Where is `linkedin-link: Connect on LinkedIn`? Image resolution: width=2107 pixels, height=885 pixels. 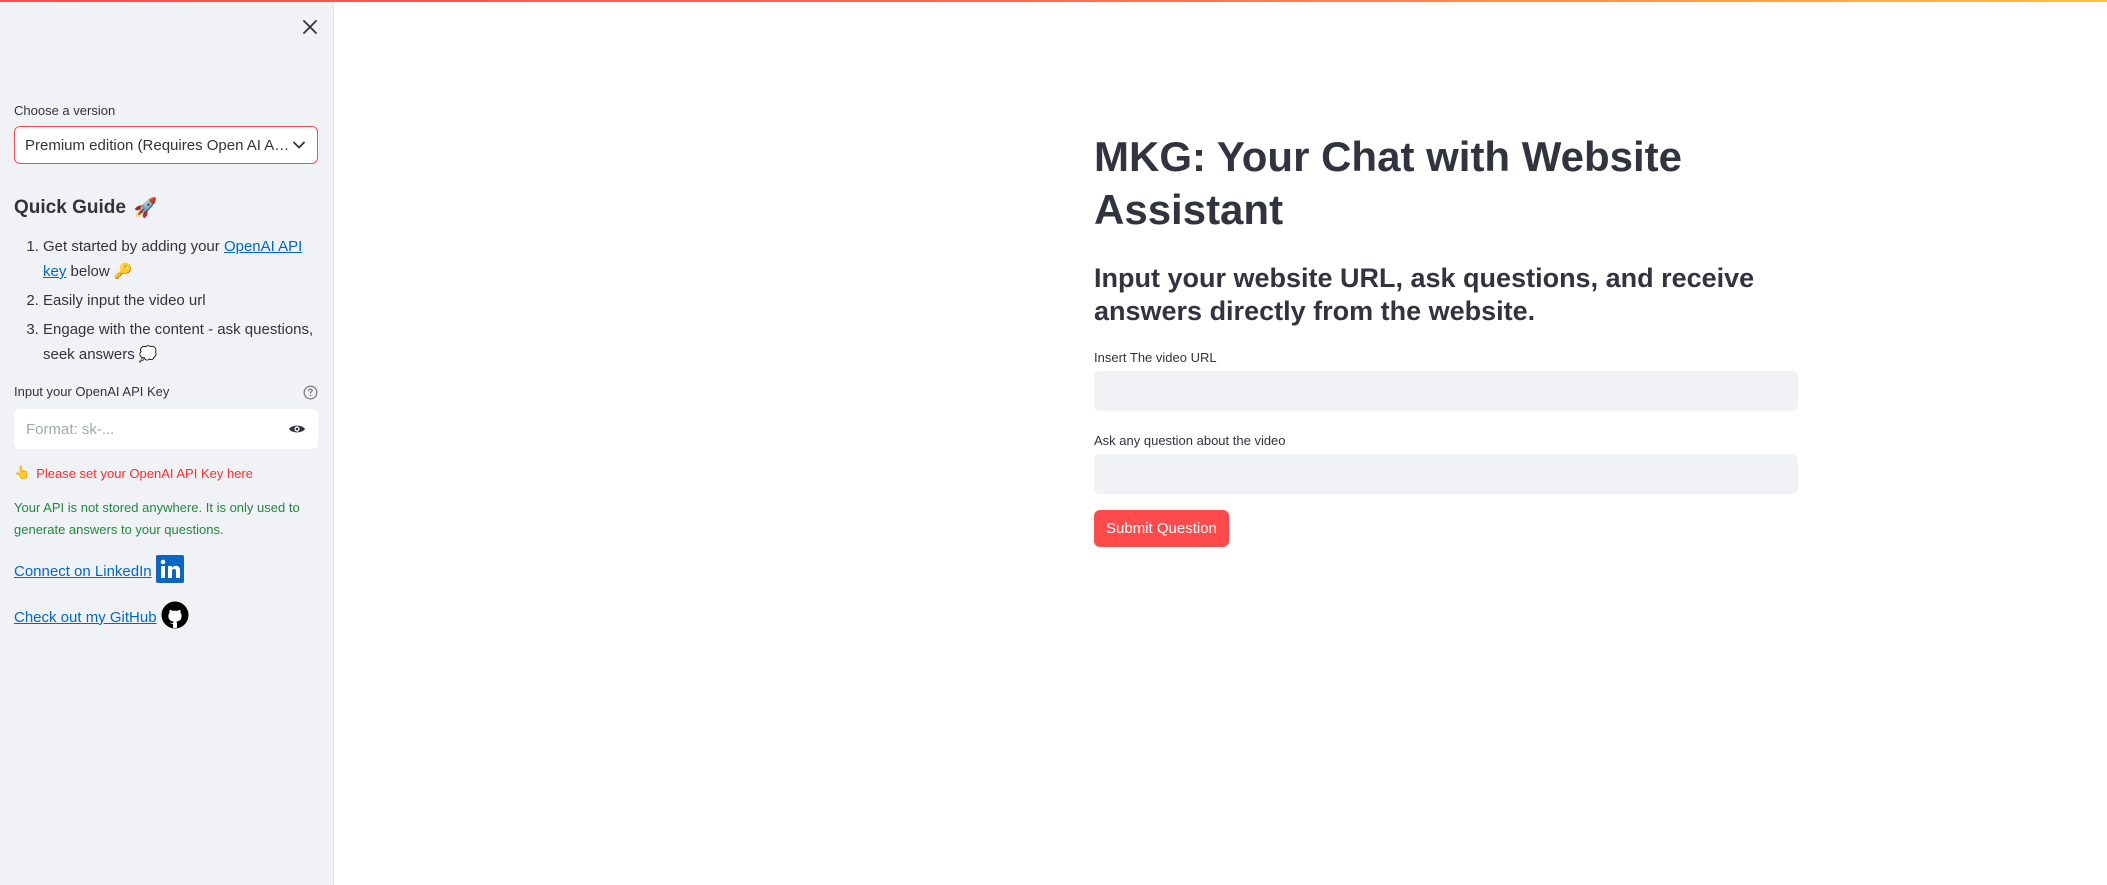
linkedin-link: Connect on LinkedIn is located at coordinates (83, 571).